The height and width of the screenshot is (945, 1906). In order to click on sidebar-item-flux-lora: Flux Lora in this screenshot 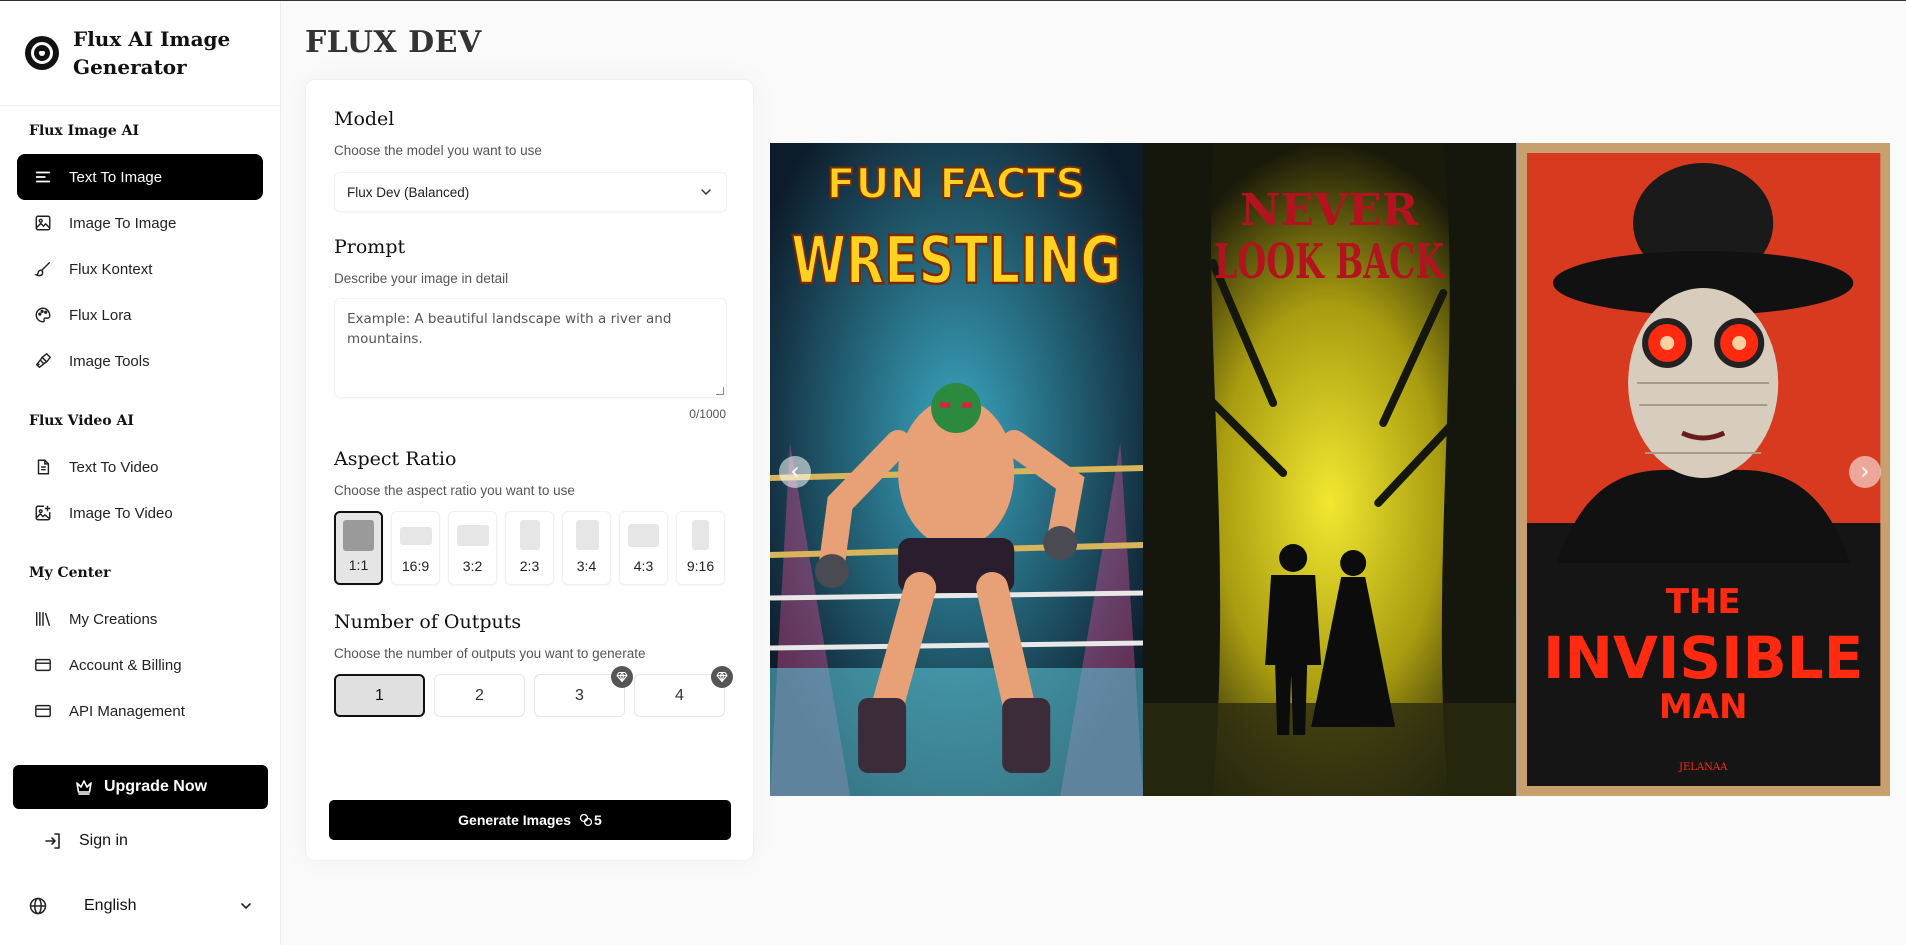, I will do `click(140, 315)`.